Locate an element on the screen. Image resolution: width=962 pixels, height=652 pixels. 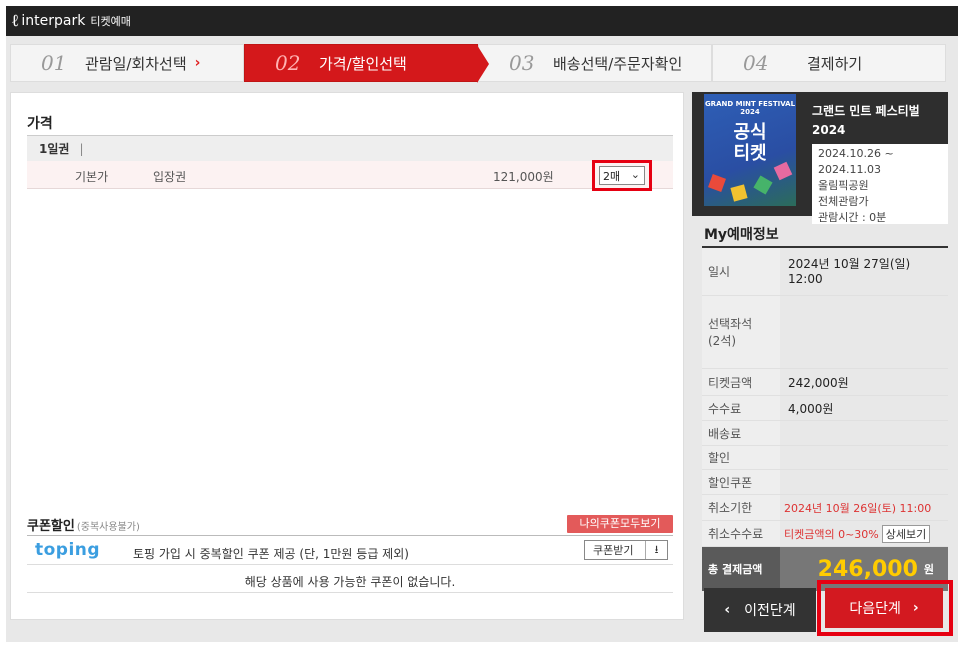
info-value: 2024년 10월 27일(일) 12:00 is located at coordinates (849, 271).